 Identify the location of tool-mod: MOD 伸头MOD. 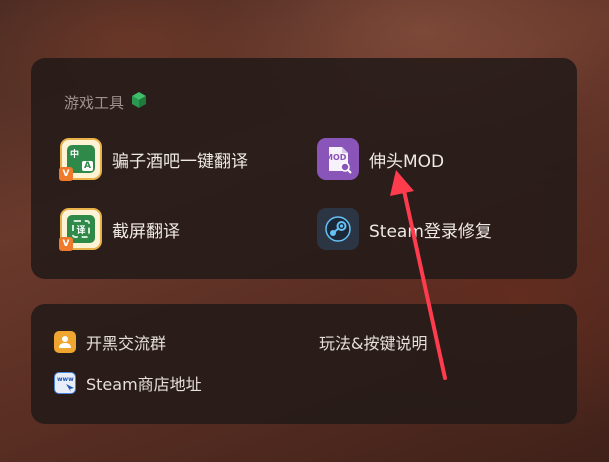
(380, 159).